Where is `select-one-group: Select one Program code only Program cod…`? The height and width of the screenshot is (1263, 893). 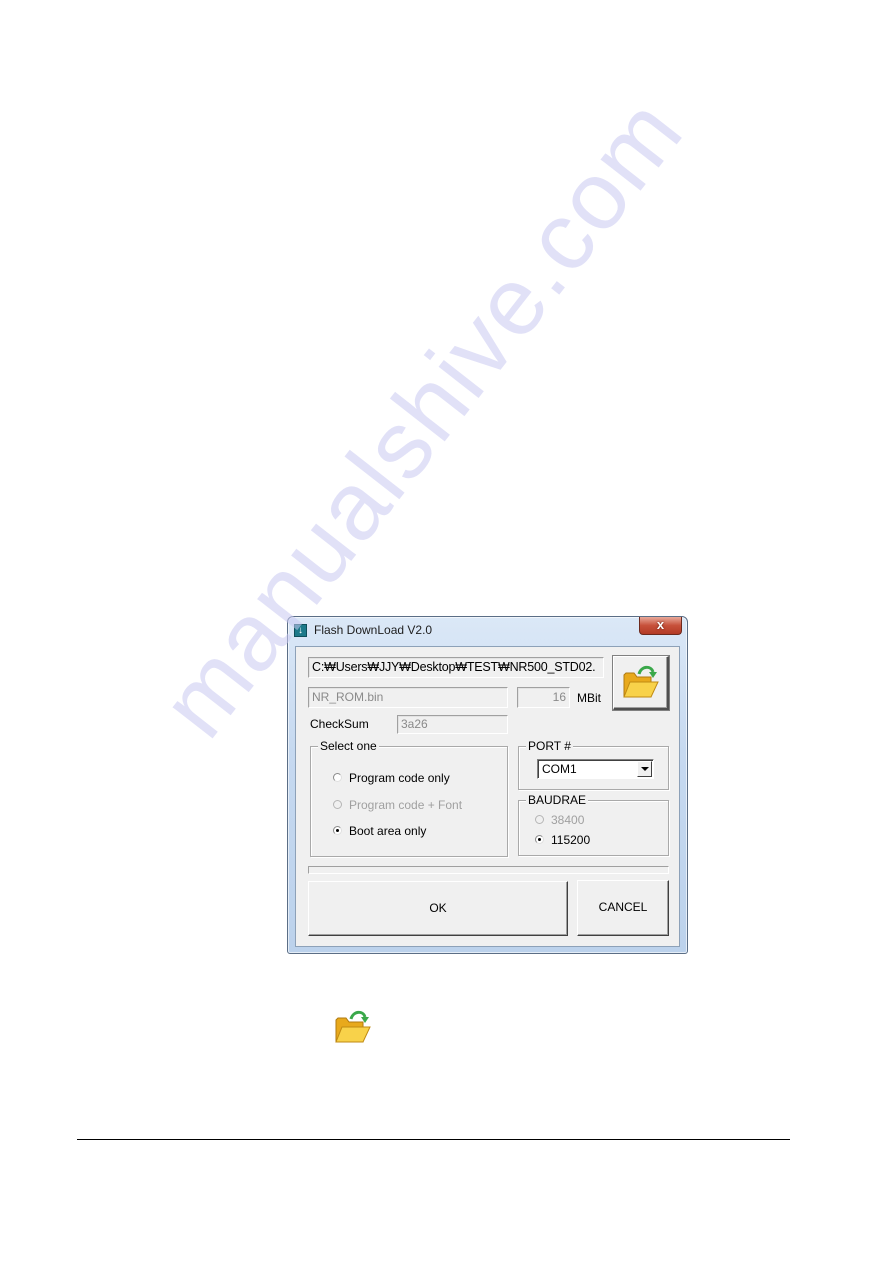
select-one-group: Select one Program code only Program cod… is located at coordinates (409, 798).